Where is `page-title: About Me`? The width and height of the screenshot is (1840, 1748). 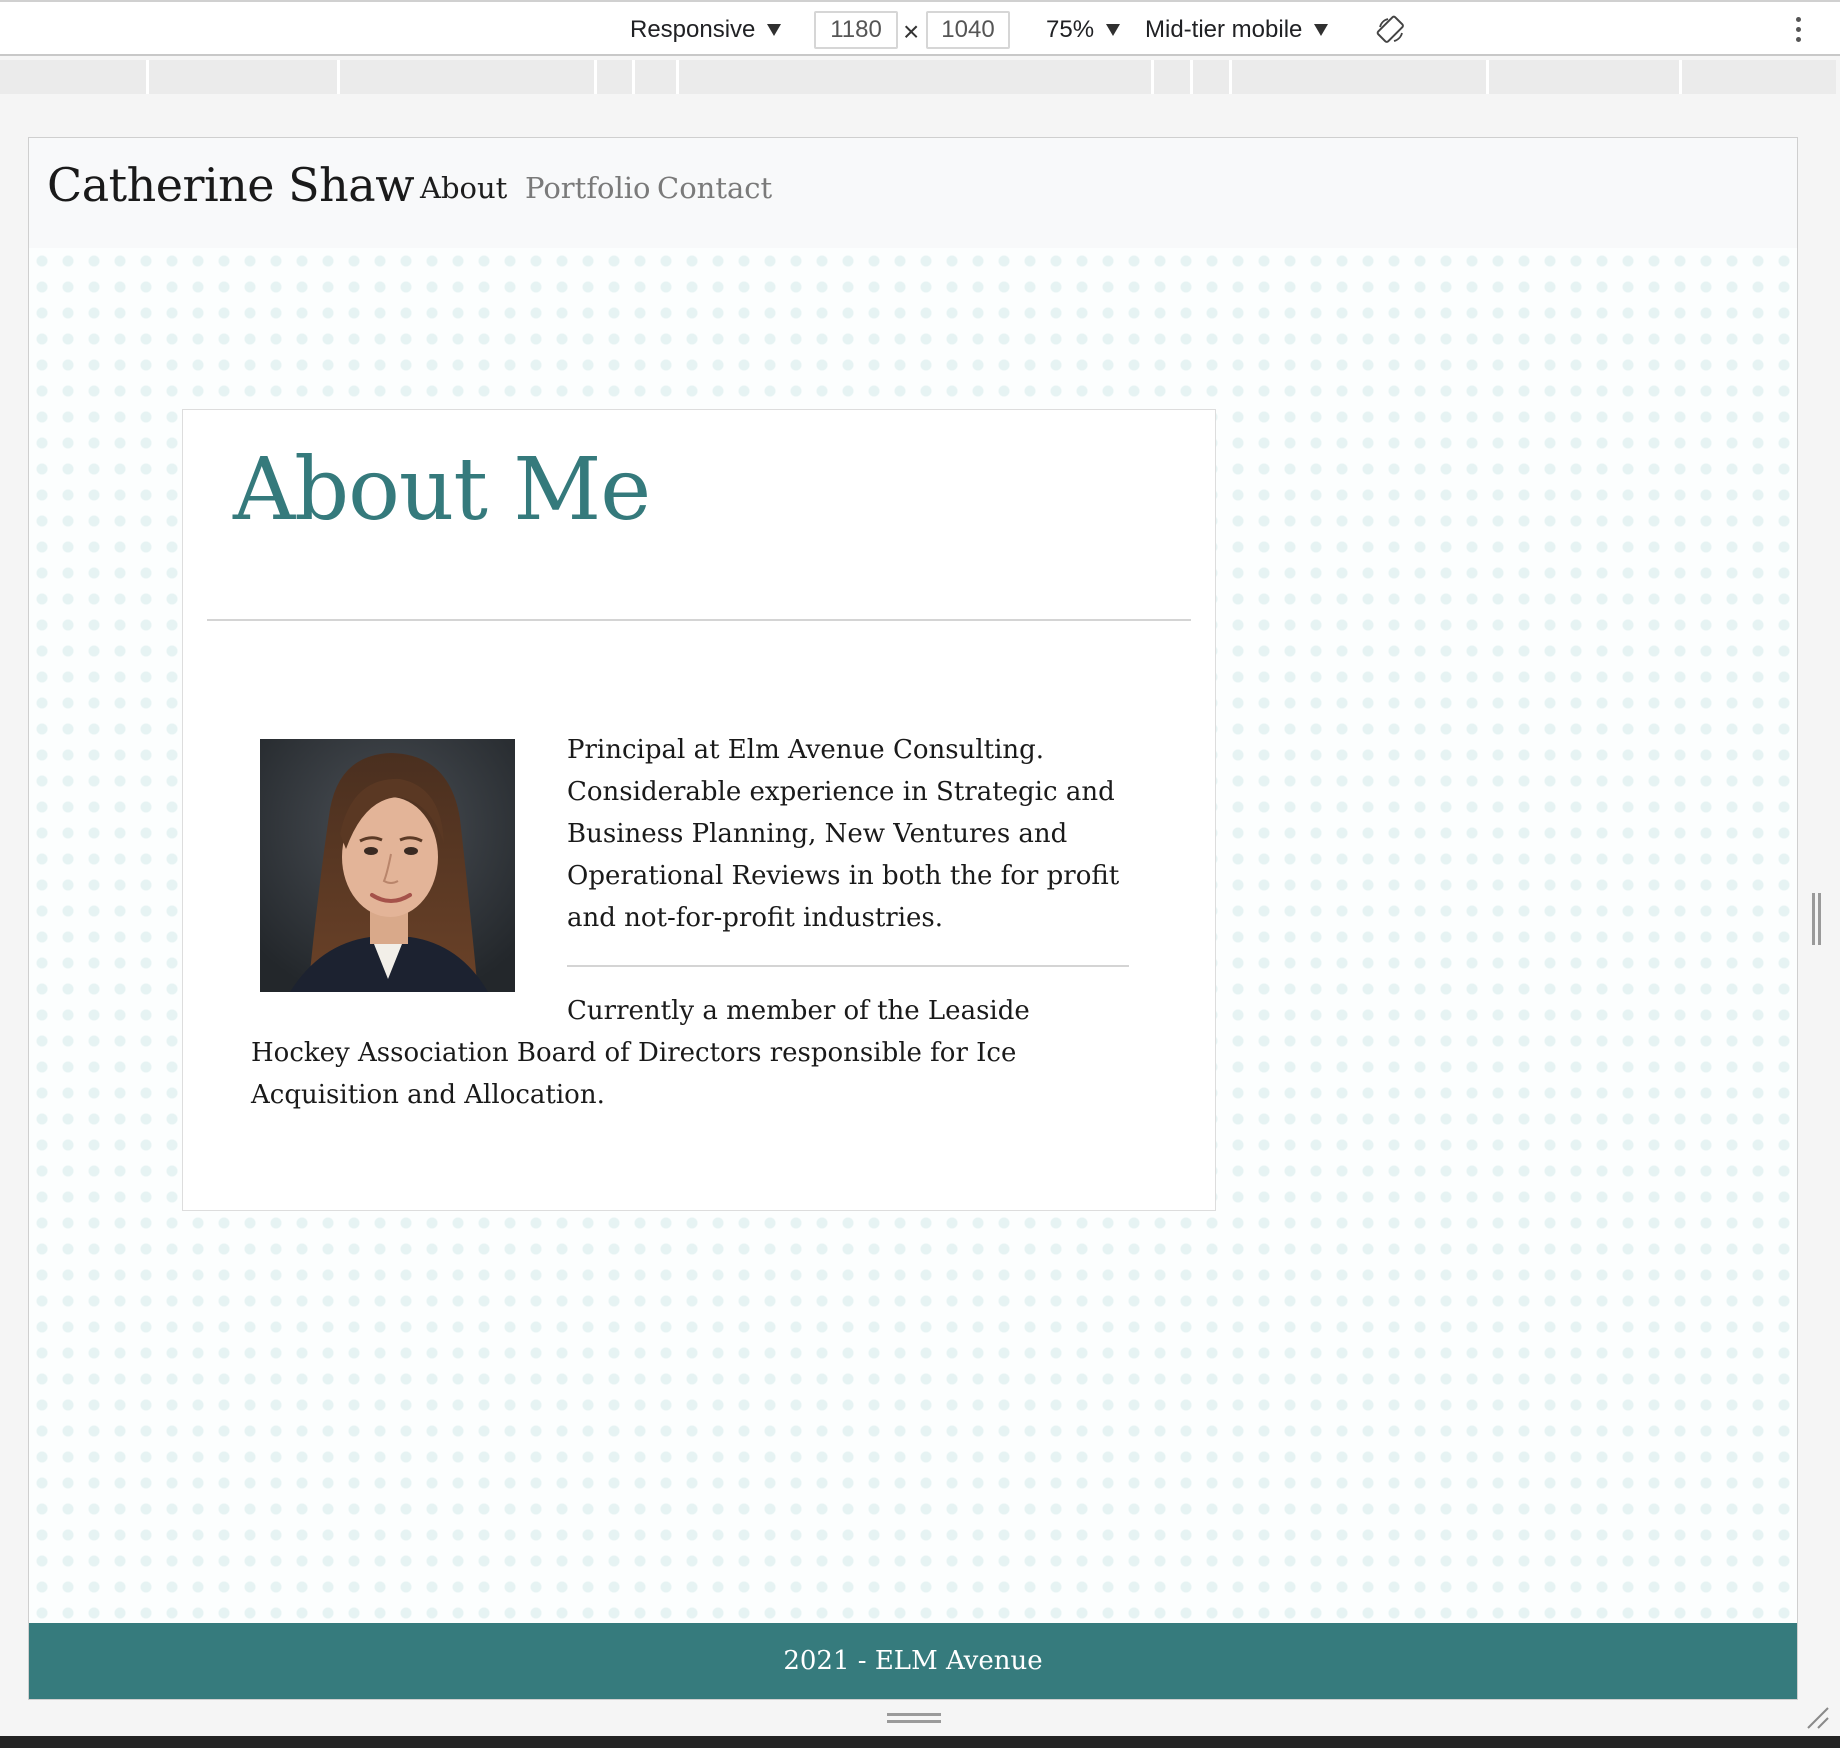
page-title: About Me is located at coordinates (442, 490).